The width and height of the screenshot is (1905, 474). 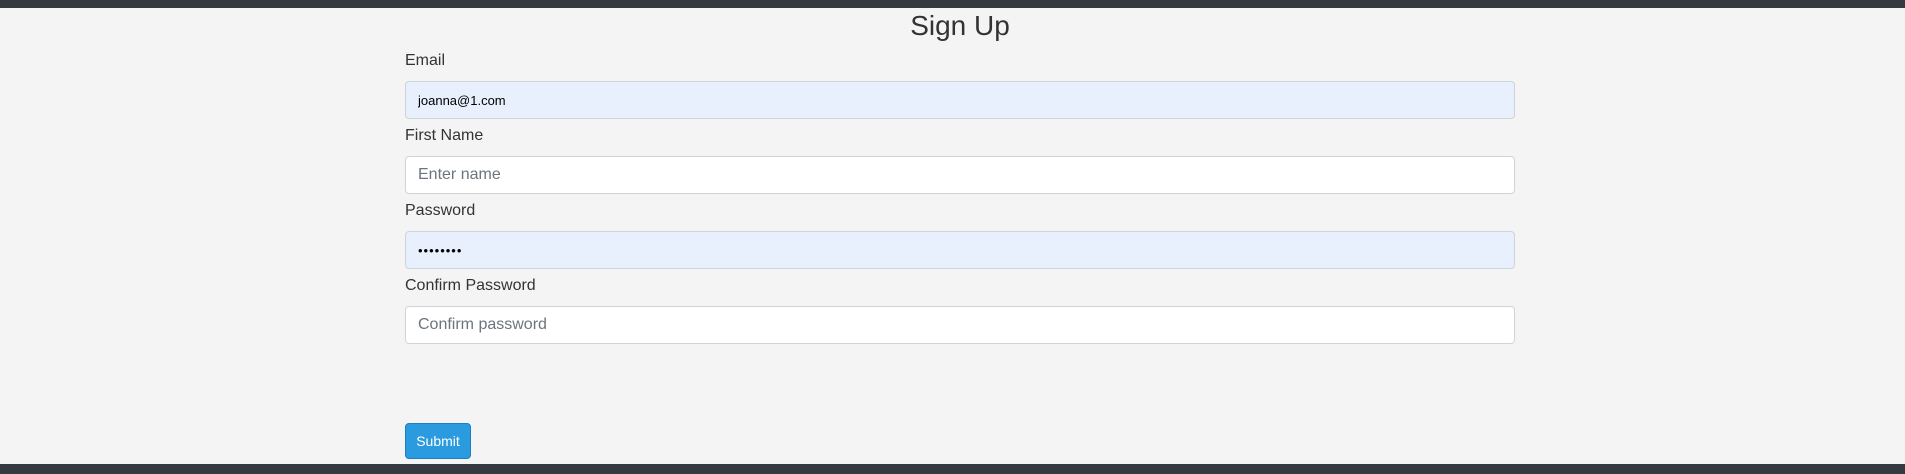 What do you see at coordinates (952, 4) in the screenshot?
I see `top-nav-bar` at bounding box center [952, 4].